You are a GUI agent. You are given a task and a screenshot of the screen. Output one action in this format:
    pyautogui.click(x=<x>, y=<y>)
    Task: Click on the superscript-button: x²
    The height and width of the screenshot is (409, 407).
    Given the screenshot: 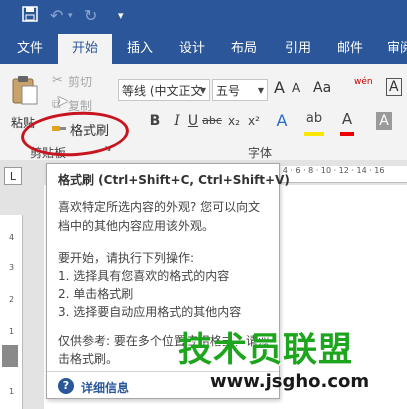 What is the action you would take?
    pyautogui.click(x=254, y=121)
    